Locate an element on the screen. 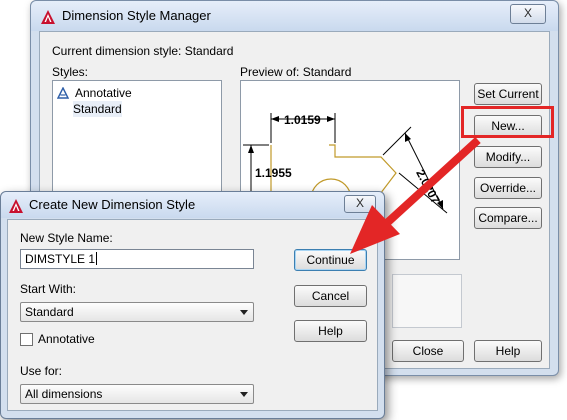  start-with-value: Standard is located at coordinates (49, 312).